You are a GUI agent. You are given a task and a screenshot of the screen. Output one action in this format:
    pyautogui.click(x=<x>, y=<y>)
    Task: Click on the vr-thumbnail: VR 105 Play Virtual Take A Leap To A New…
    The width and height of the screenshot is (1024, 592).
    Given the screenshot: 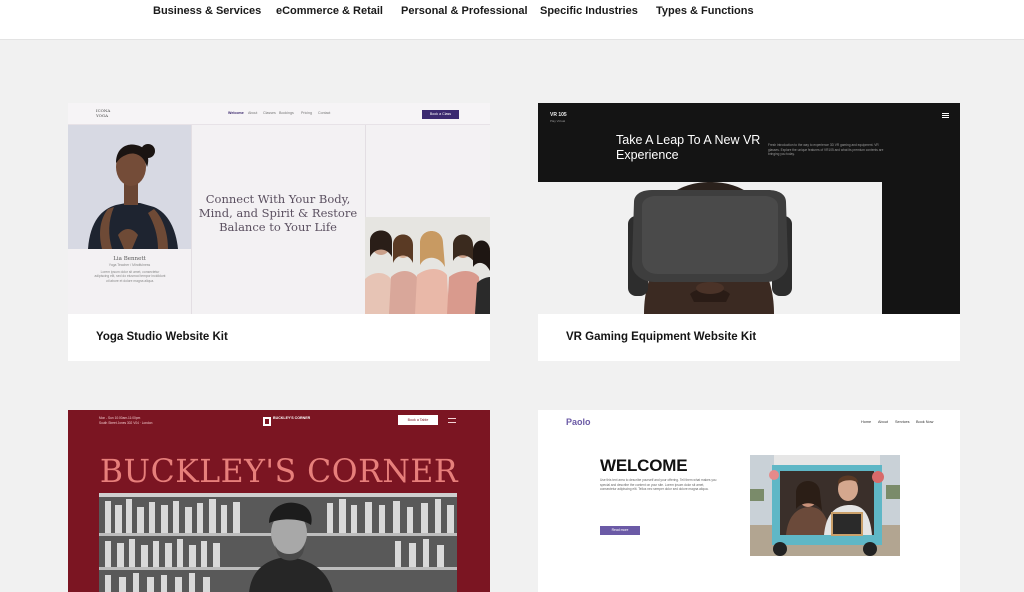 What is the action you would take?
    pyautogui.click(x=749, y=208)
    